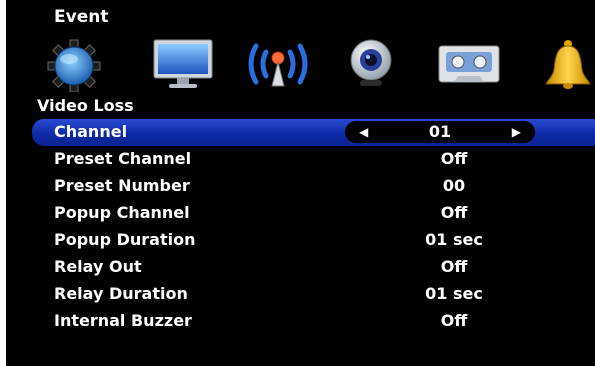  I want to click on setting-row-popup-duration: Popup Duration 01 sec, so click(300, 240).